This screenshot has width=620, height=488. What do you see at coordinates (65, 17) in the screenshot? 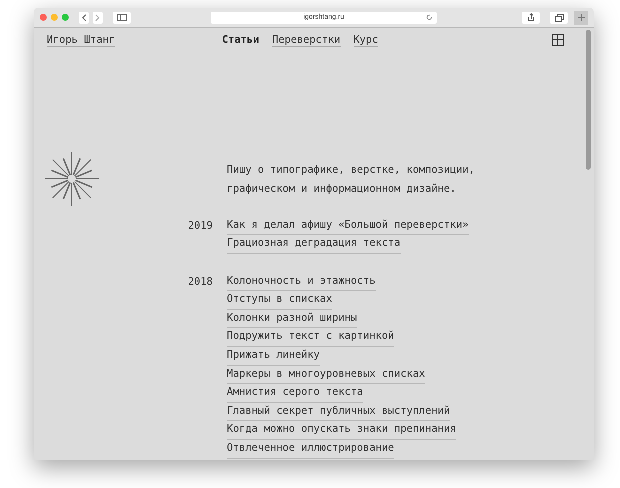
I see `zoom-icon` at bounding box center [65, 17].